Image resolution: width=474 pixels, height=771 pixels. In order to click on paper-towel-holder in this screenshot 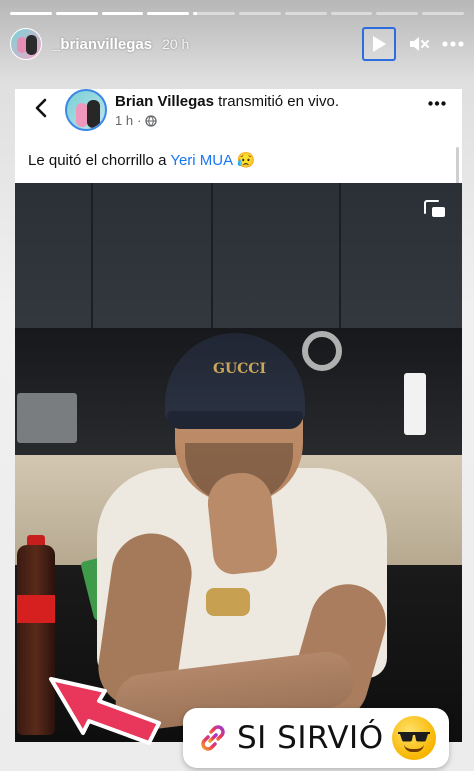, I will do `click(415, 404)`.